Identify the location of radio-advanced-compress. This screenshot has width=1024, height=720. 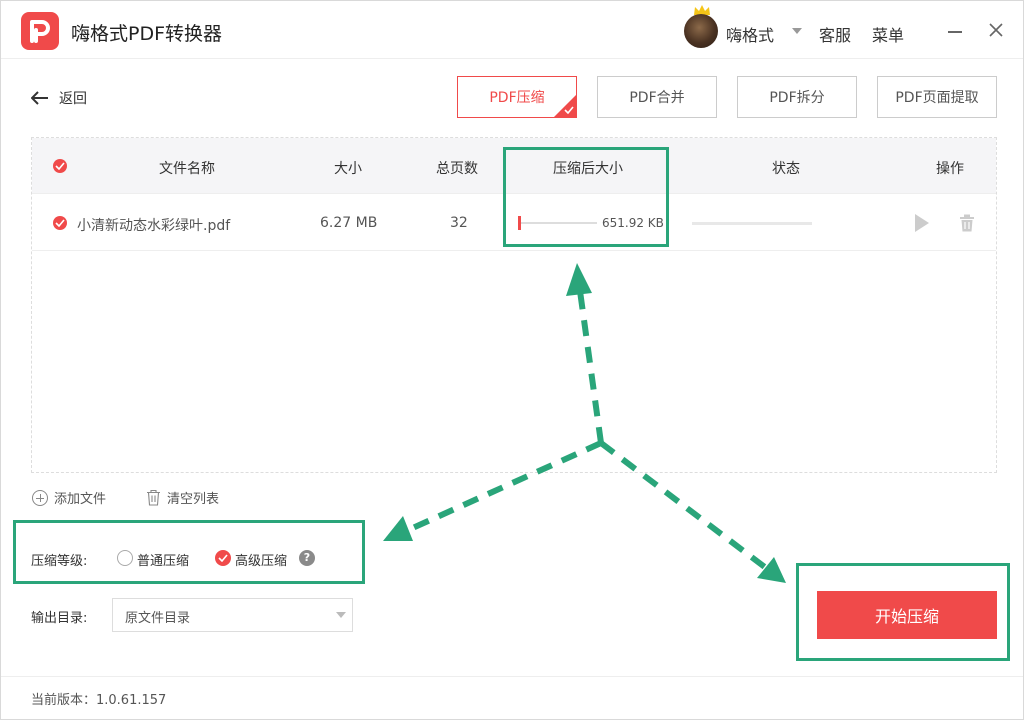
(223, 558).